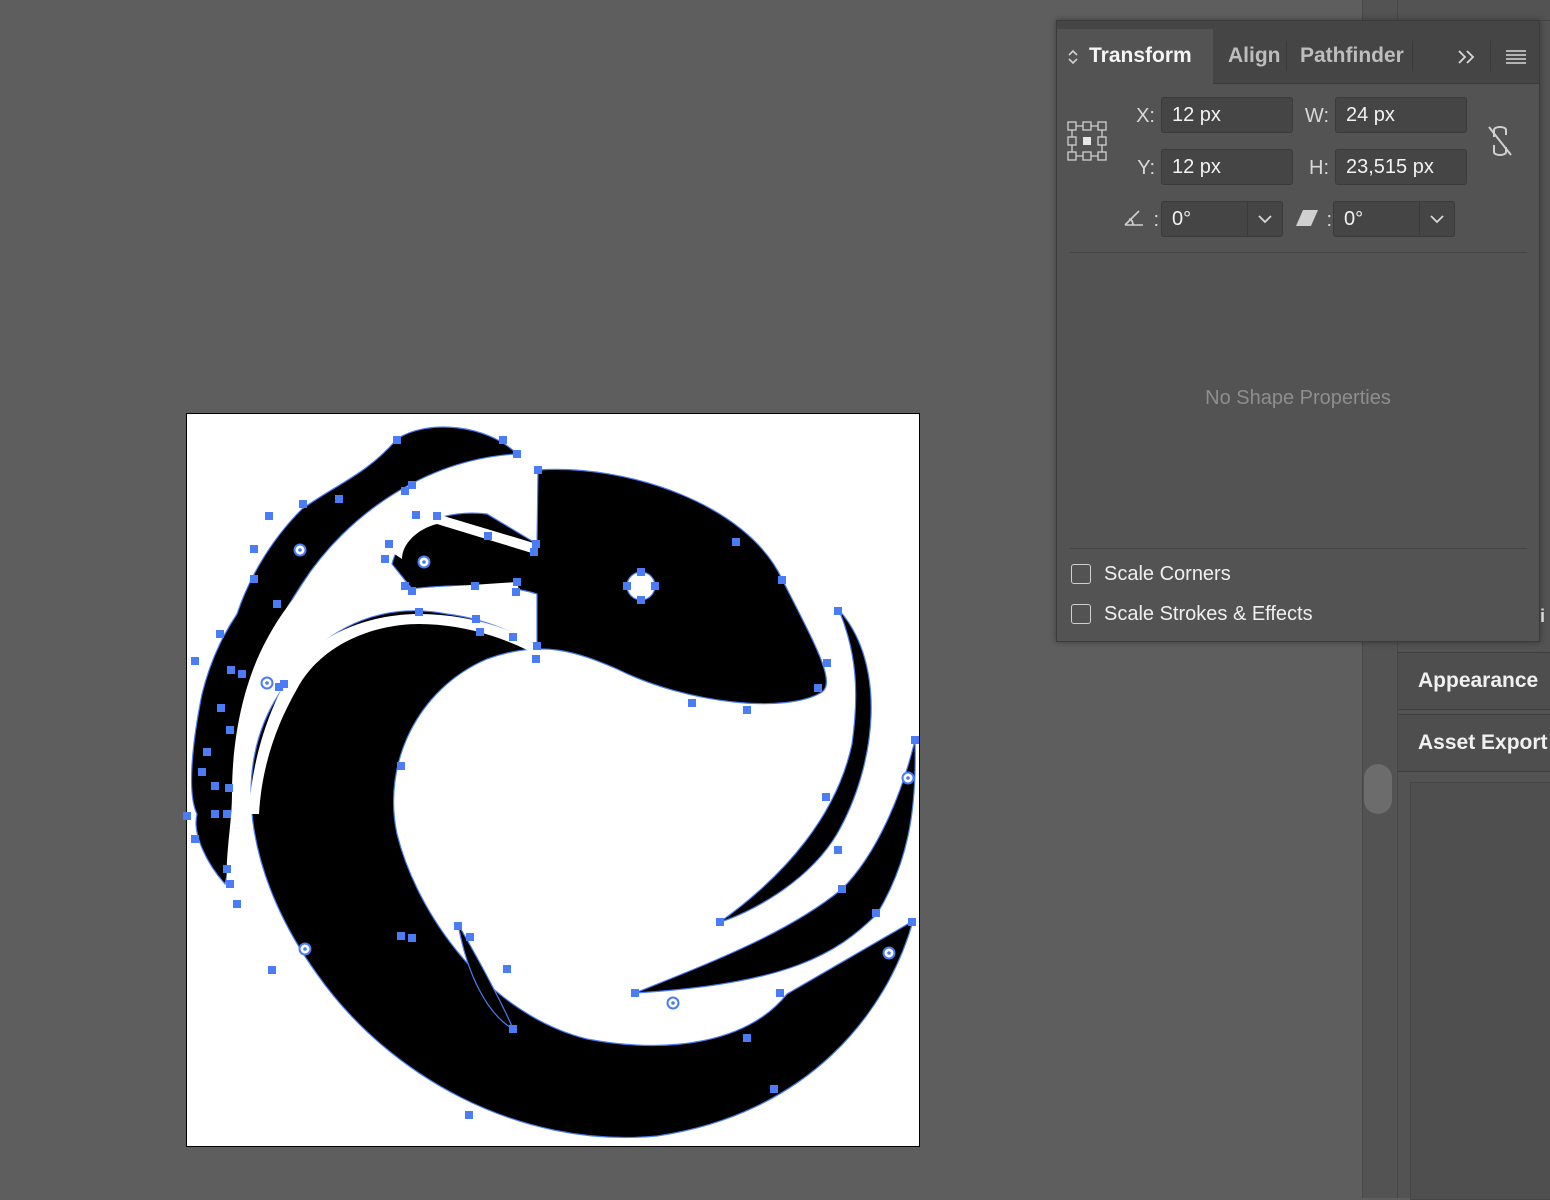 The image size is (1550, 1200). I want to click on panel-drag-bar, so click(1298, 25).